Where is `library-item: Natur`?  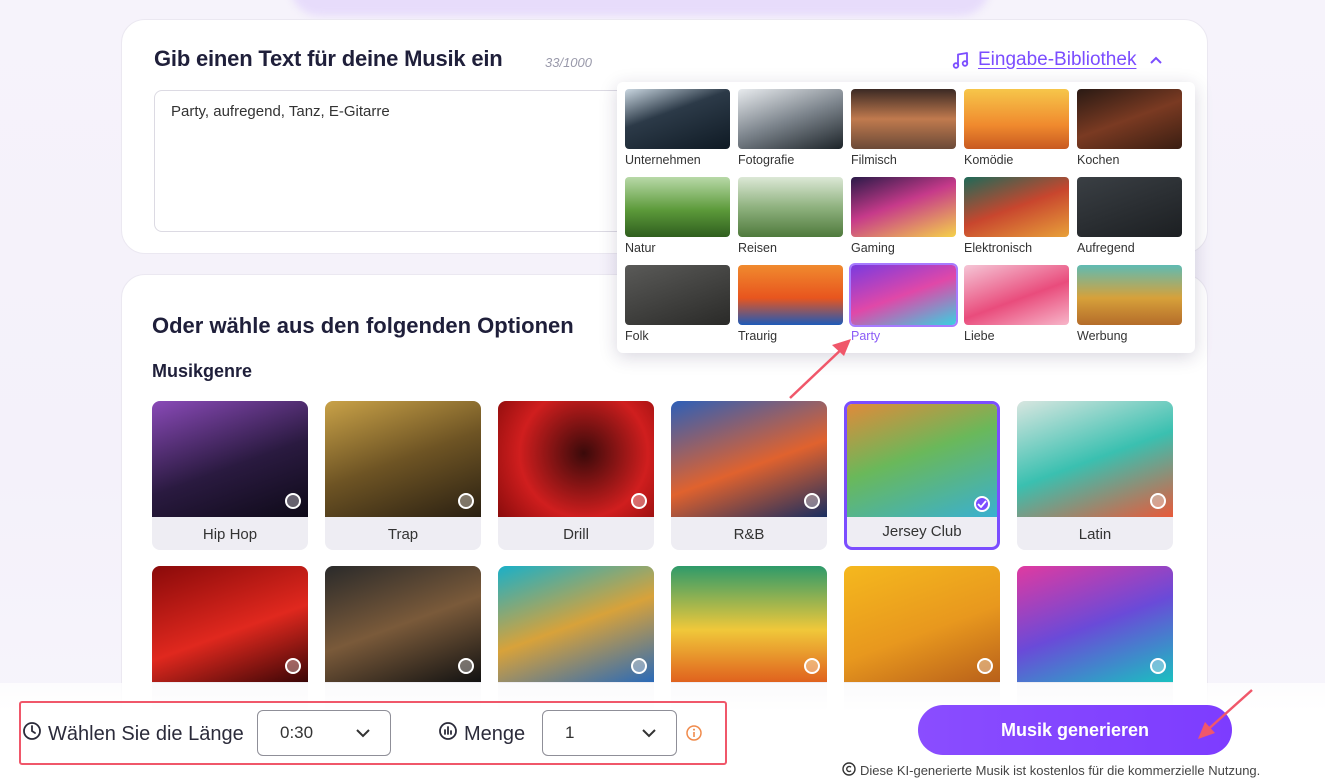
library-item: Natur is located at coordinates (677, 216).